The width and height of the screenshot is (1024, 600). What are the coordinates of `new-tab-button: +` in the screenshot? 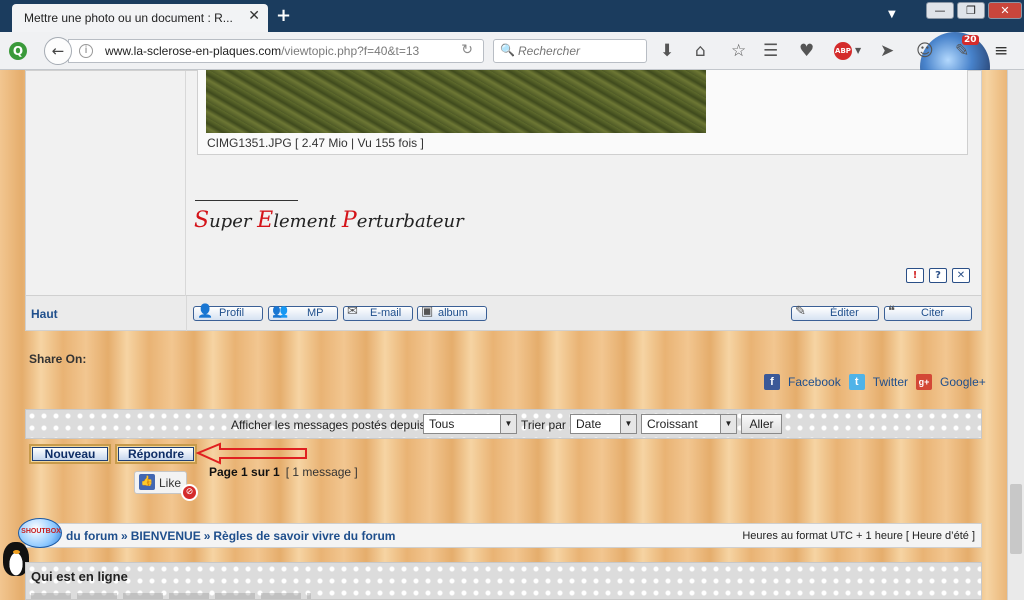 It's located at (283, 15).